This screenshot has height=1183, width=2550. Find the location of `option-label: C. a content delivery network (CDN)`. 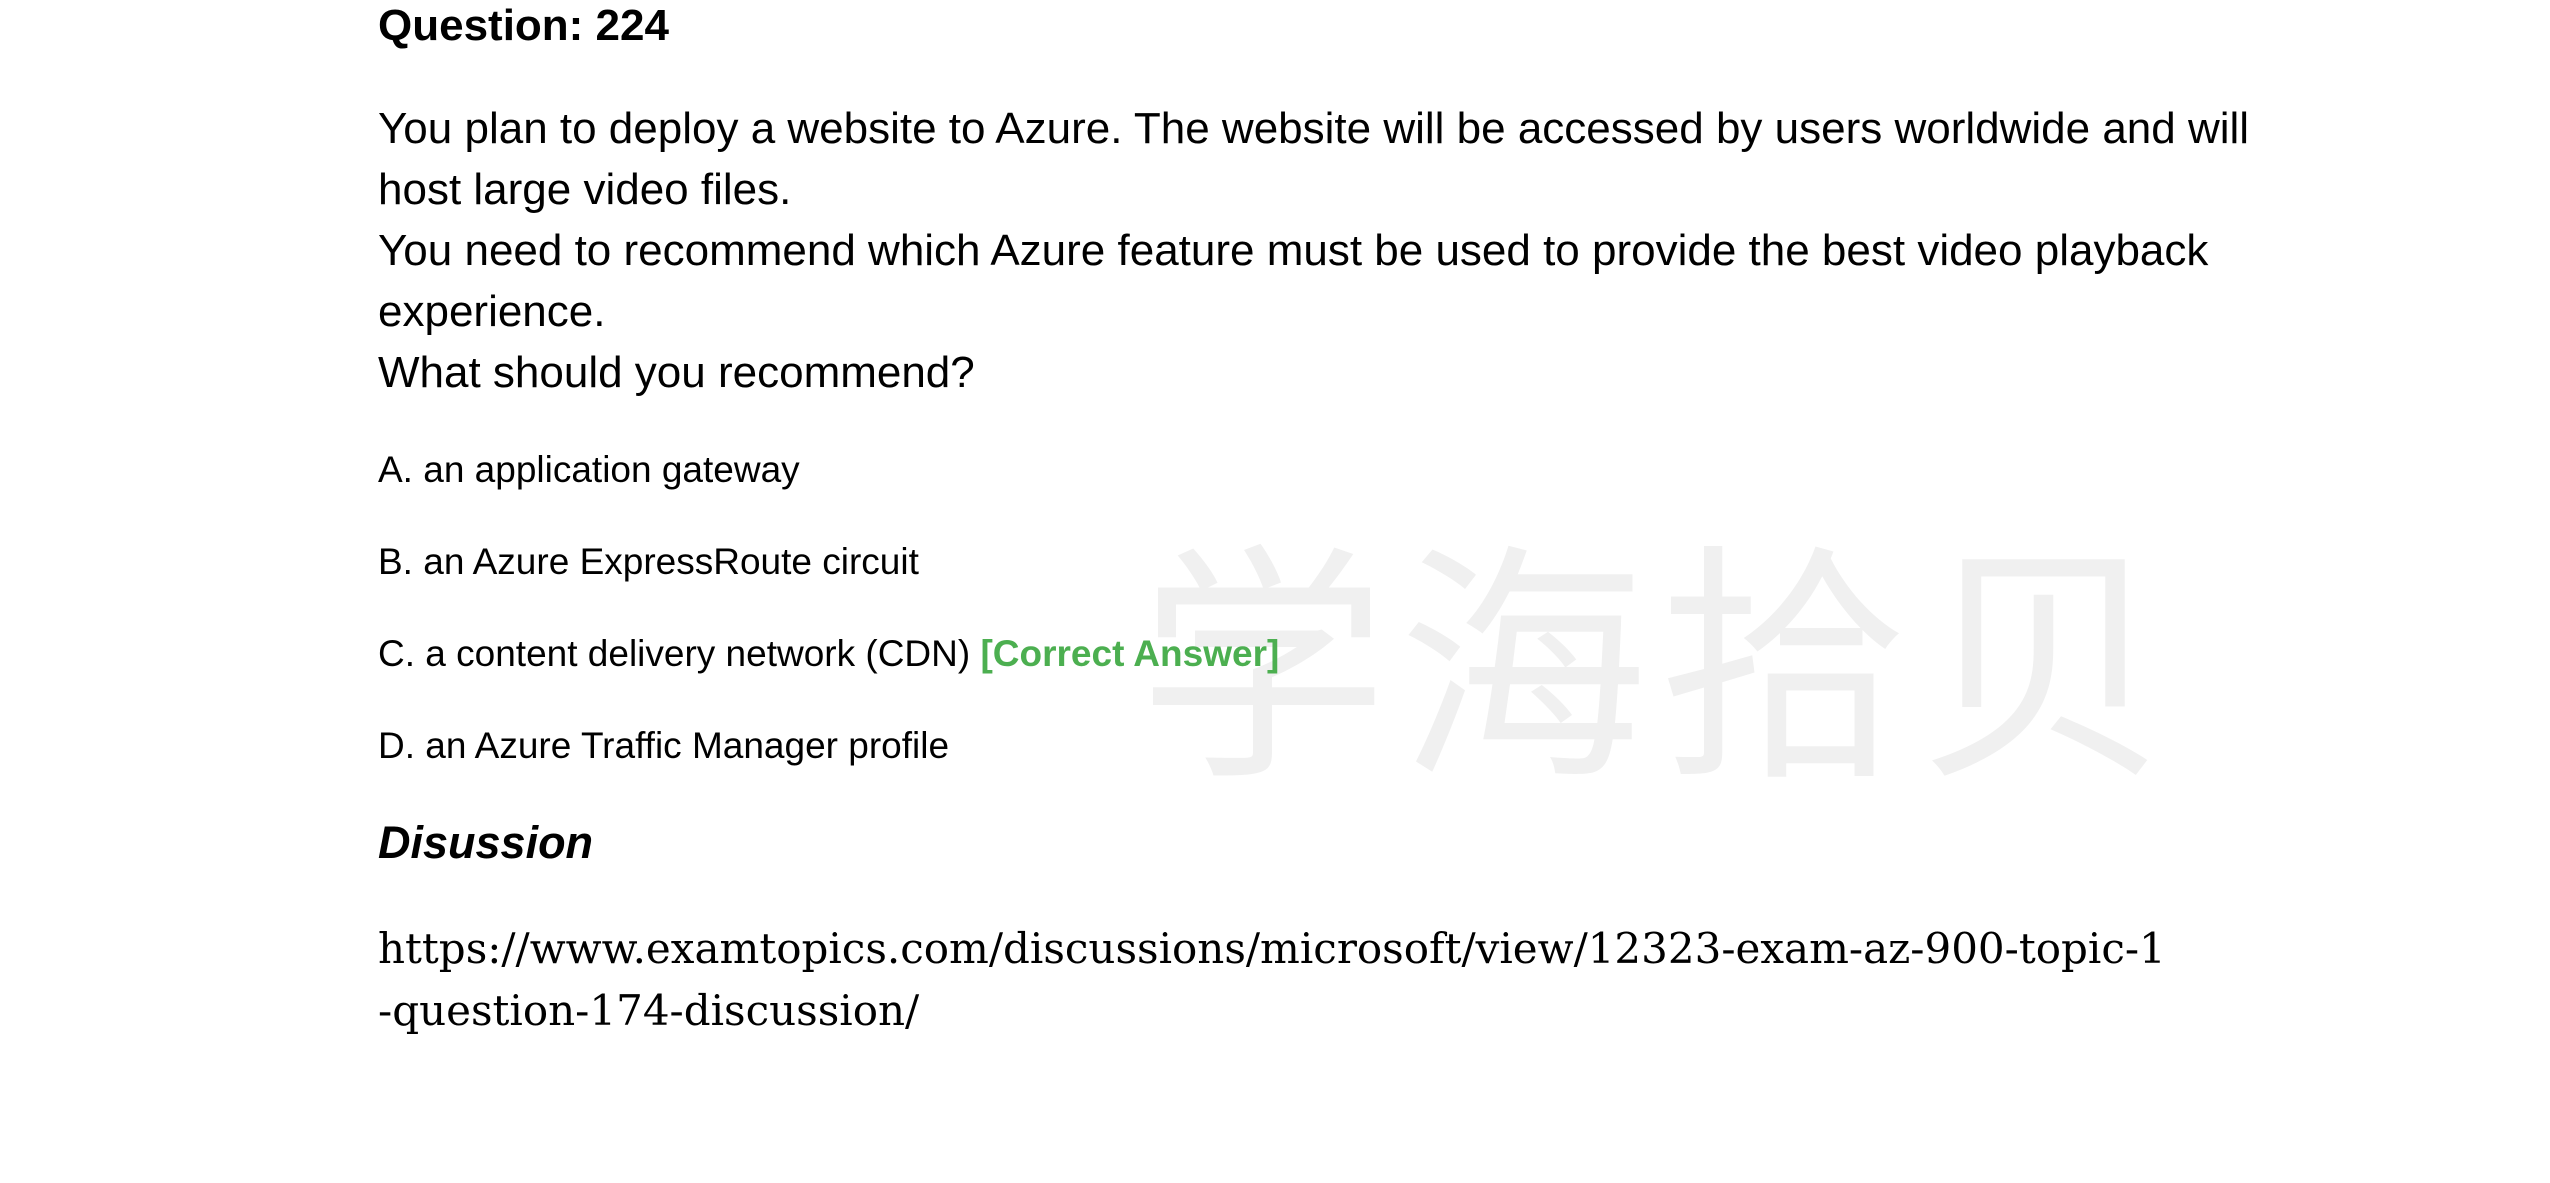

option-label: C. a content delivery network (CDN) is located at coordinates (674, 653).